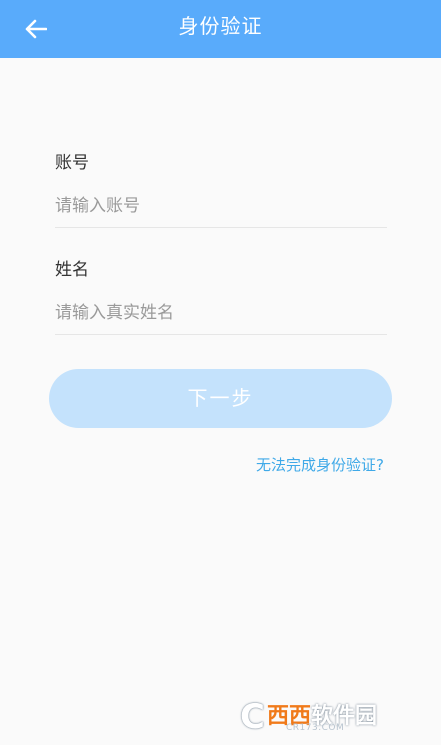 This screenshot has width=441, height=745. What do you see at coordinates (221, 189) in the screenshot?
I see `account-field: 账号` at bounding box center [221, 189].